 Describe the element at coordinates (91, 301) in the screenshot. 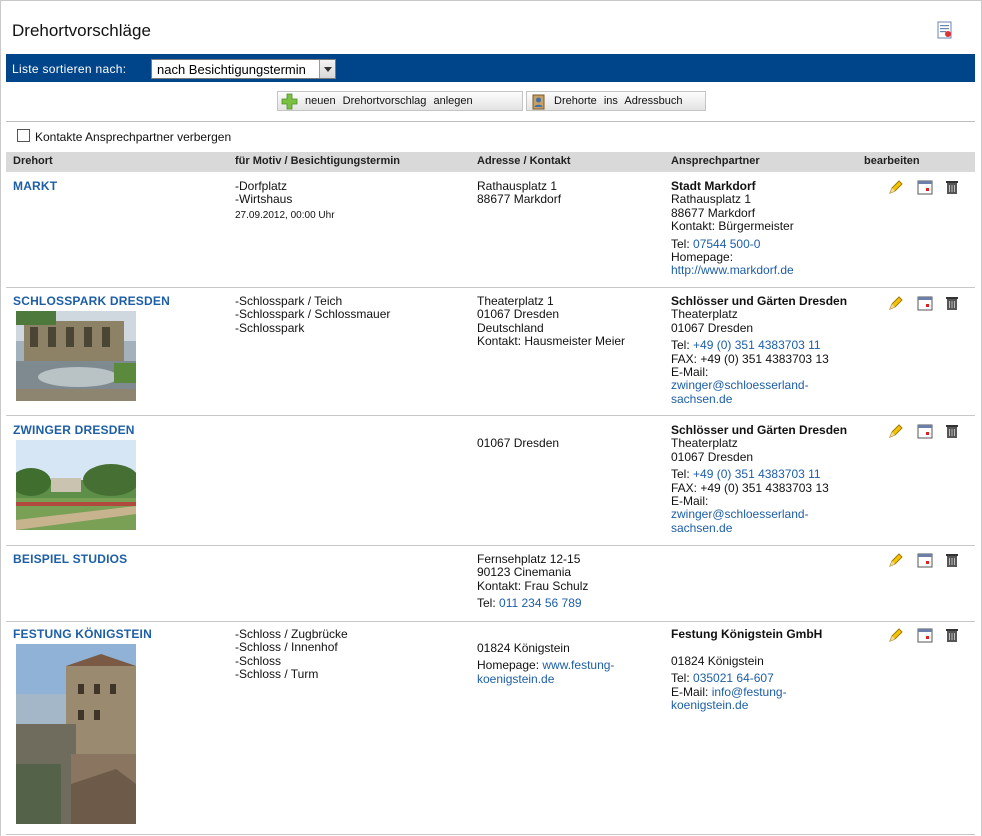

I see `location-name-link: SCHLOSSPARK DRESDEN` at that location.